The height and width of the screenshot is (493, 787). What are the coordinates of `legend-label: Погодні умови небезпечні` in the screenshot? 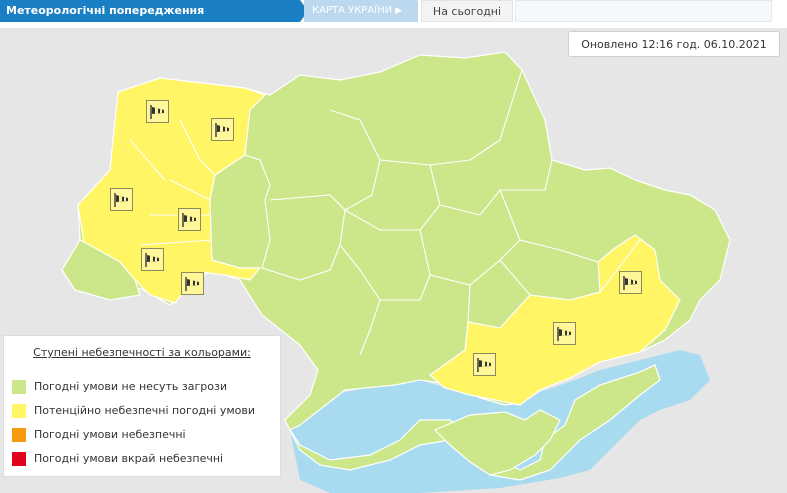 It's located at (110, 434).